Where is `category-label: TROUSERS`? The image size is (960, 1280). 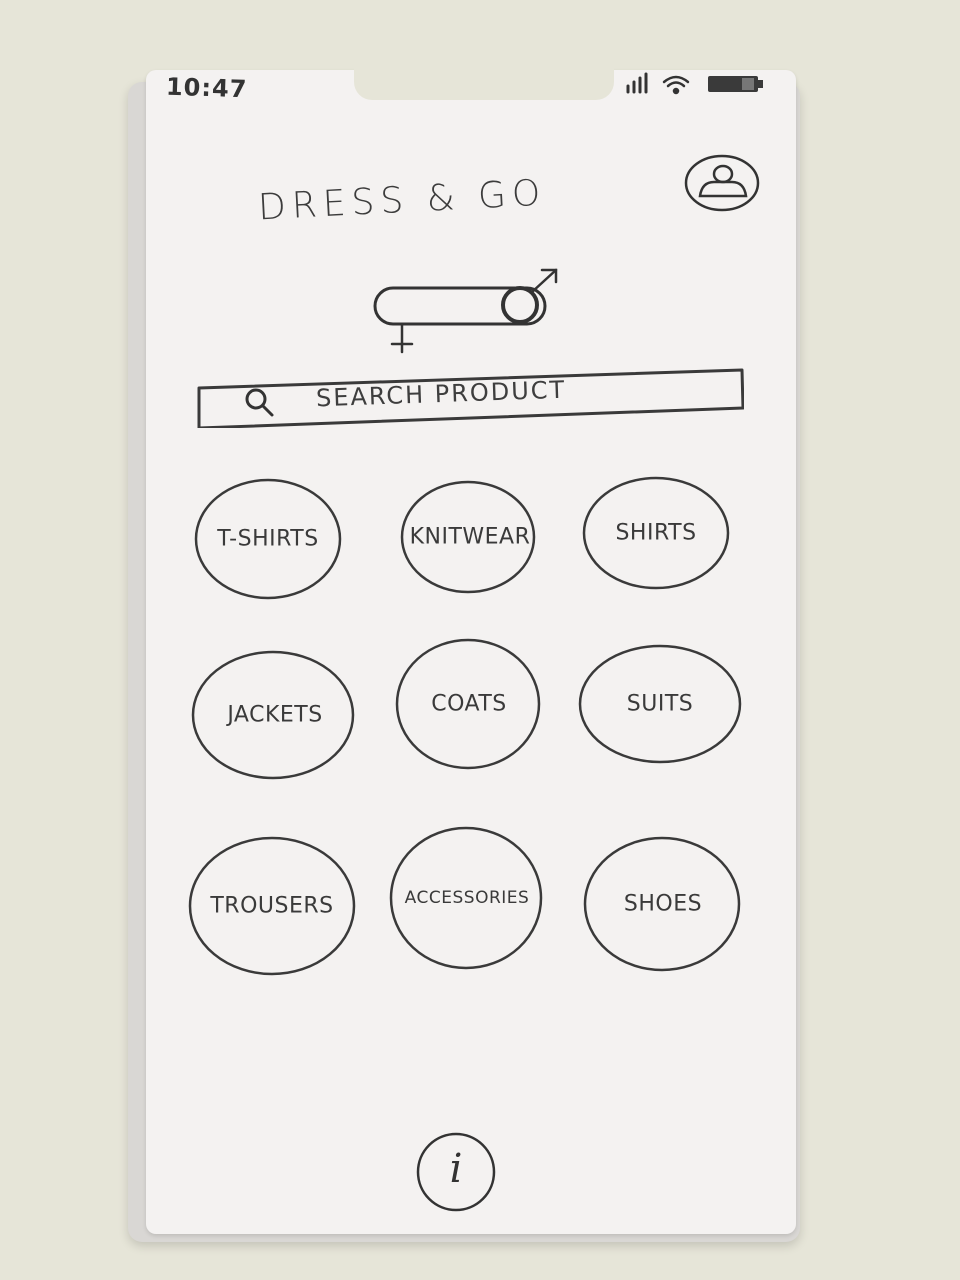
category-label: TROUSERS is located at coordinates (272, 906).